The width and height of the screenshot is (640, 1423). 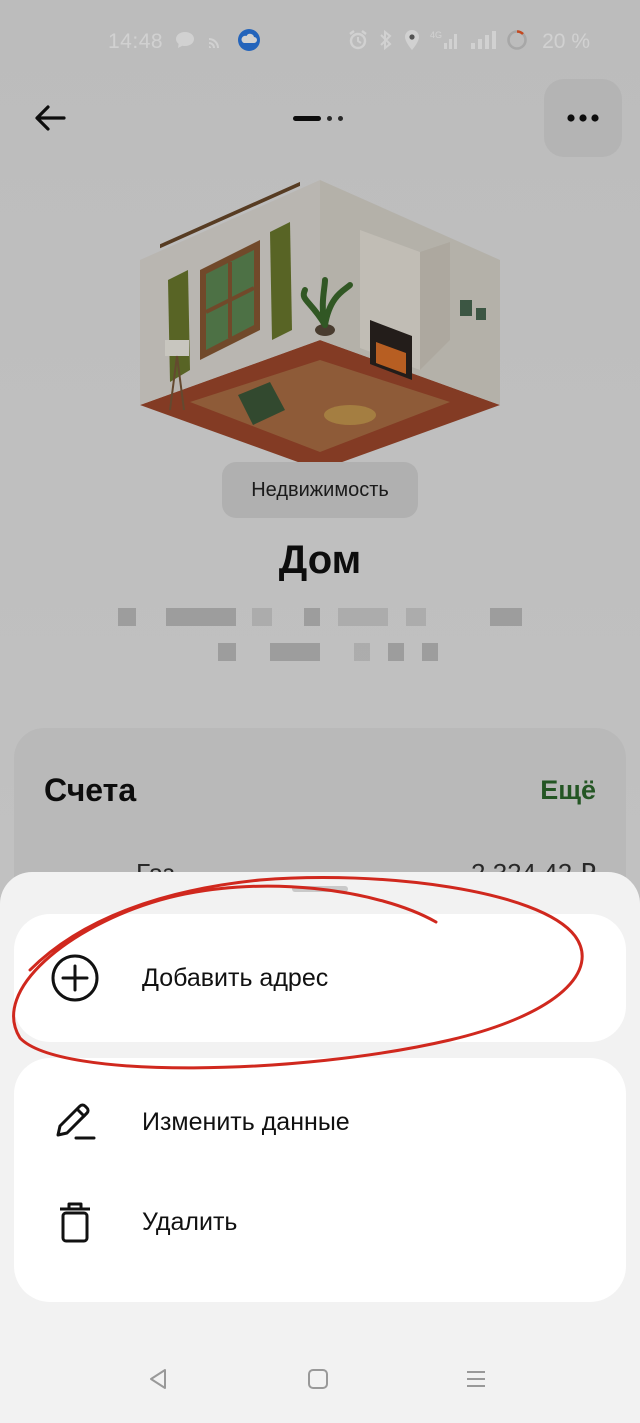 I want to click on back-triangle-icon, so click(x=158, y=1379).